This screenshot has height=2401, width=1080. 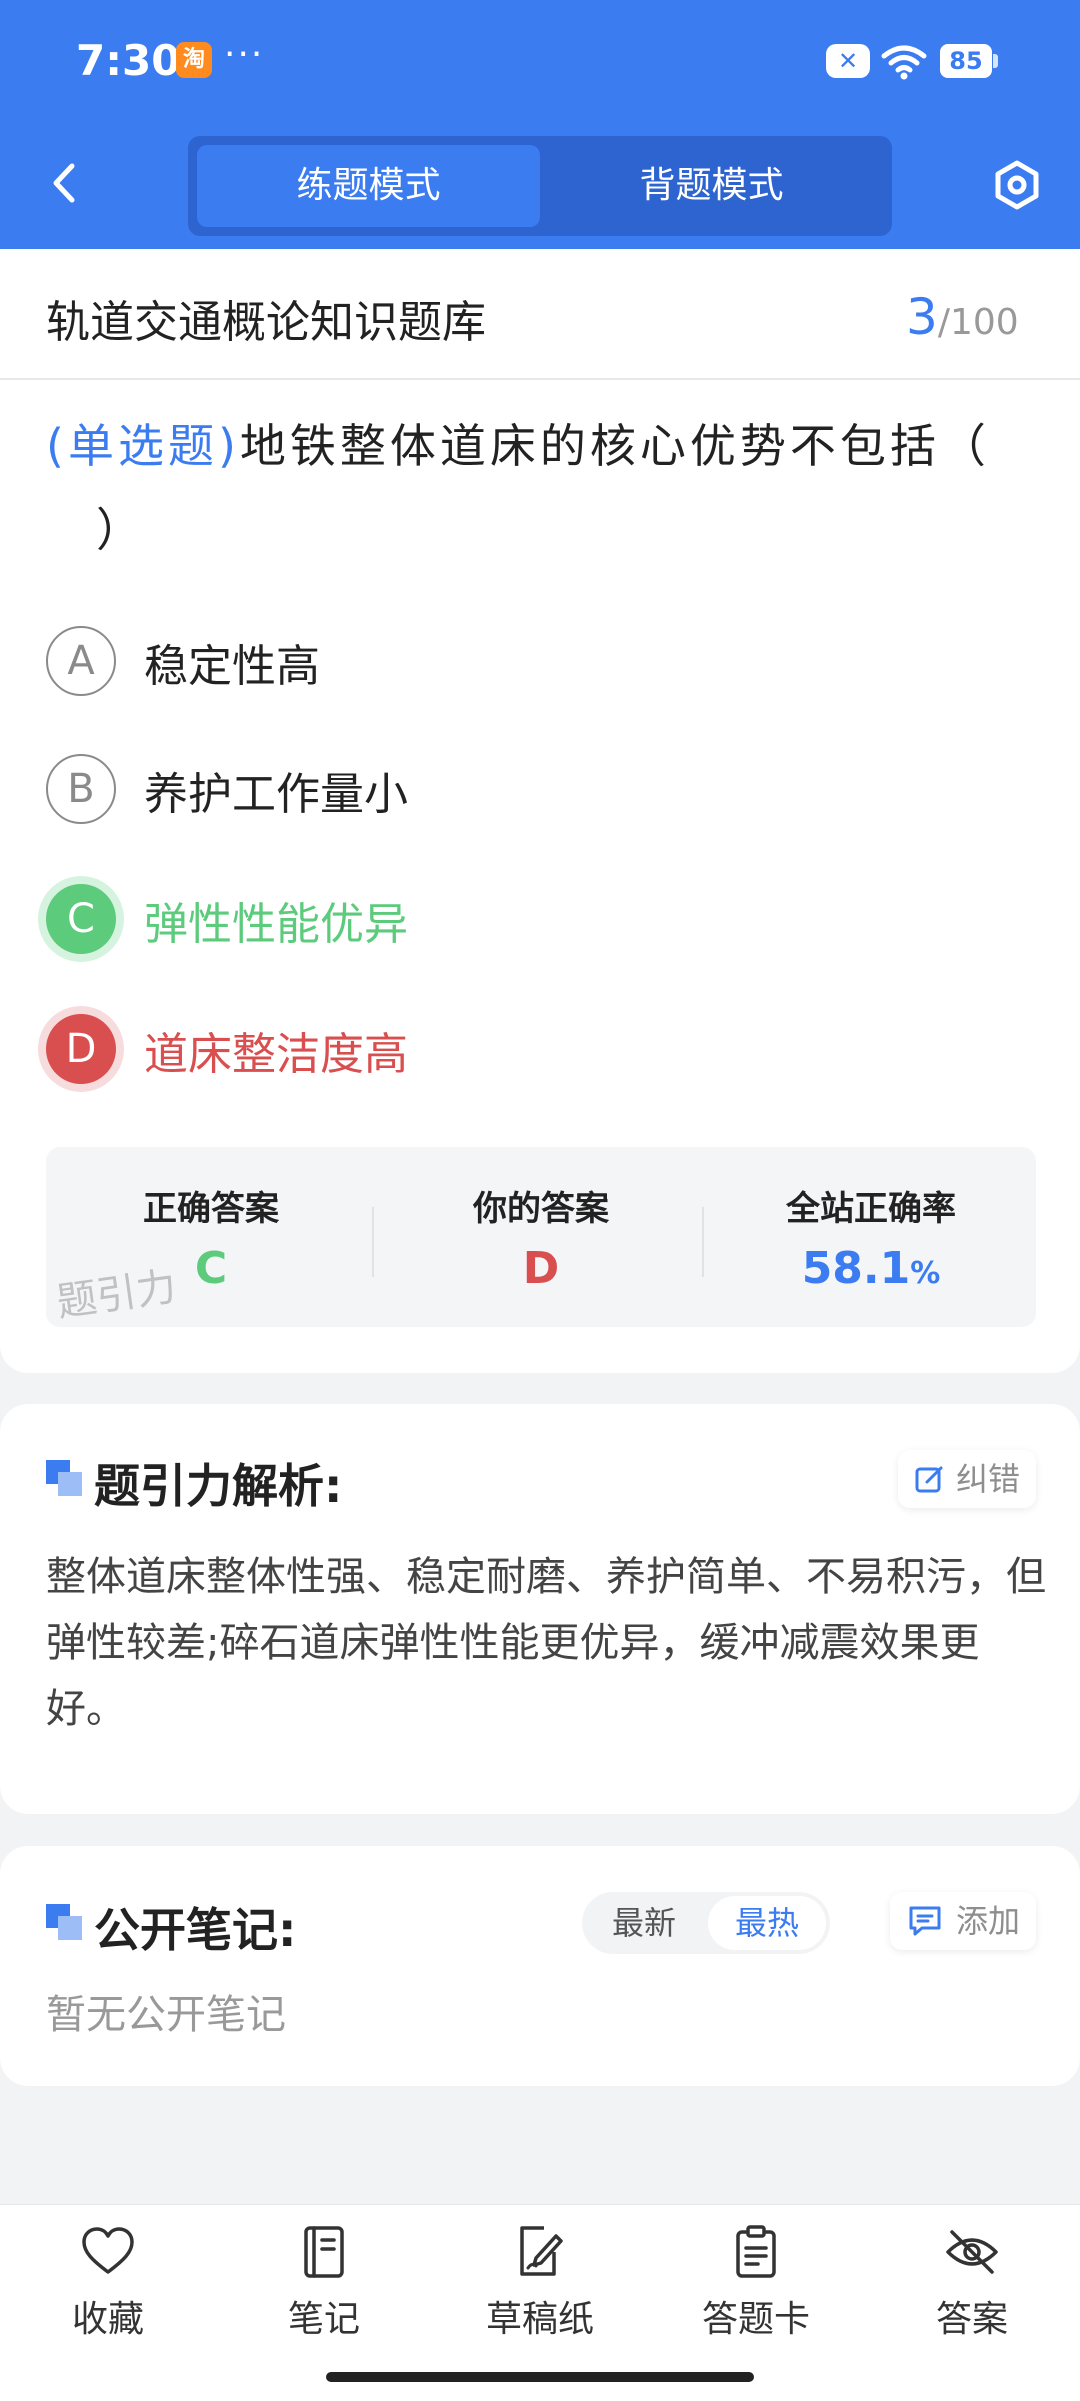 What do you see at coordinates (368, 186) in the screenshot?
I see `tab-practice-mode: 练题模式` at bounding box center [368, 186].